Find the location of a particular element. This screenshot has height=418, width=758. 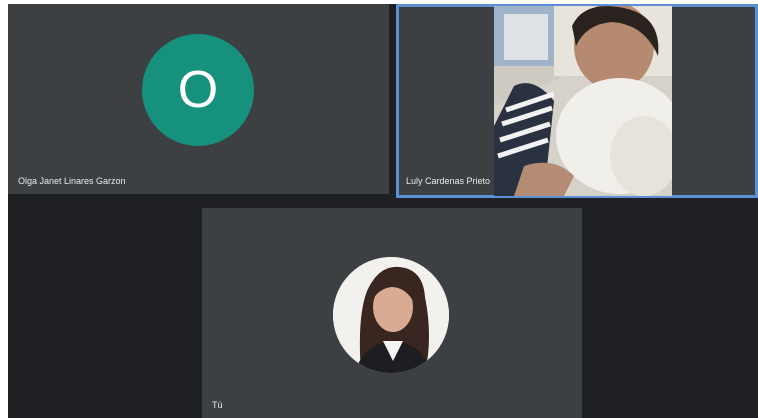

participant-video-feed is located at coordinates (583, 101).